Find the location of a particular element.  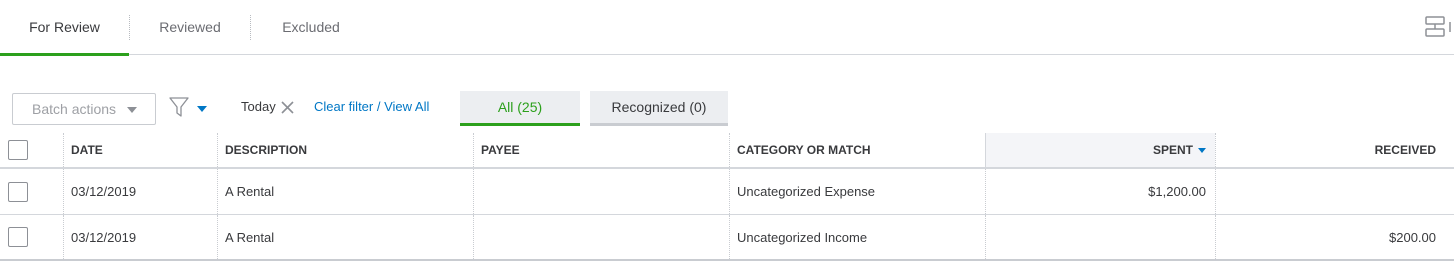

cell-received: $200.00 is located at coordinates (1412, 237).